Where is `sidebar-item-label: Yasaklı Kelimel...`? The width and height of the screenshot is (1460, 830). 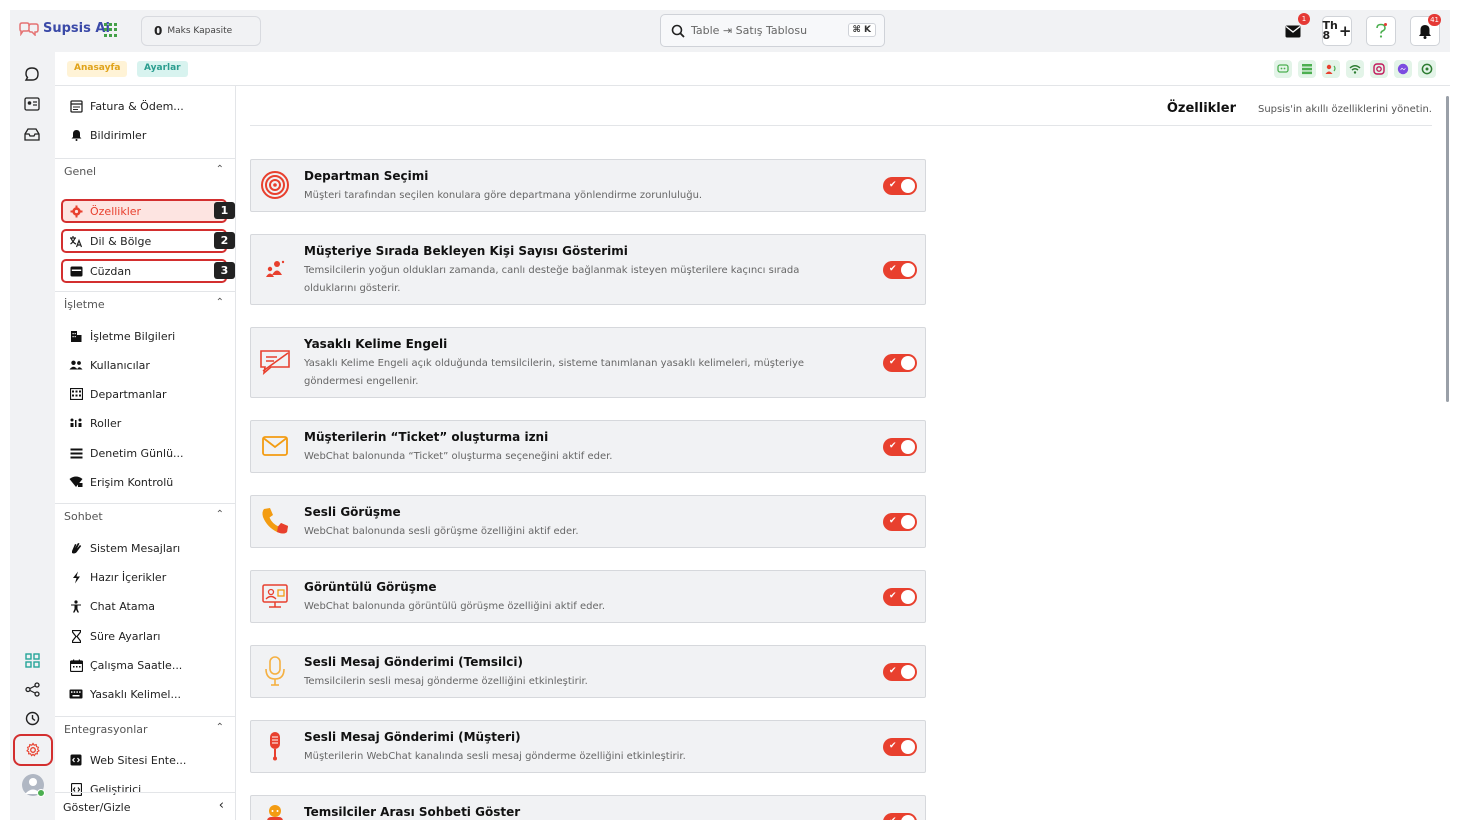
sidebar-item-label: Yasaklı Kelimel... is located at coordinates (135, 694).